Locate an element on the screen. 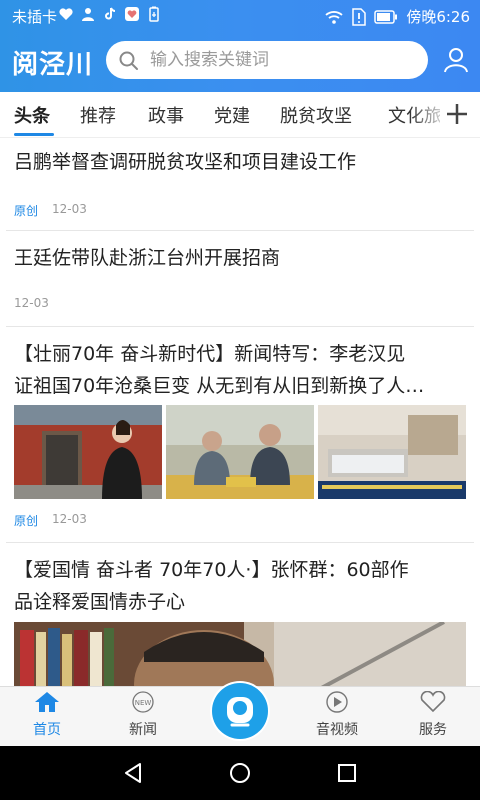  elderly-couple-corn-image is located at coordinates (240, 452).